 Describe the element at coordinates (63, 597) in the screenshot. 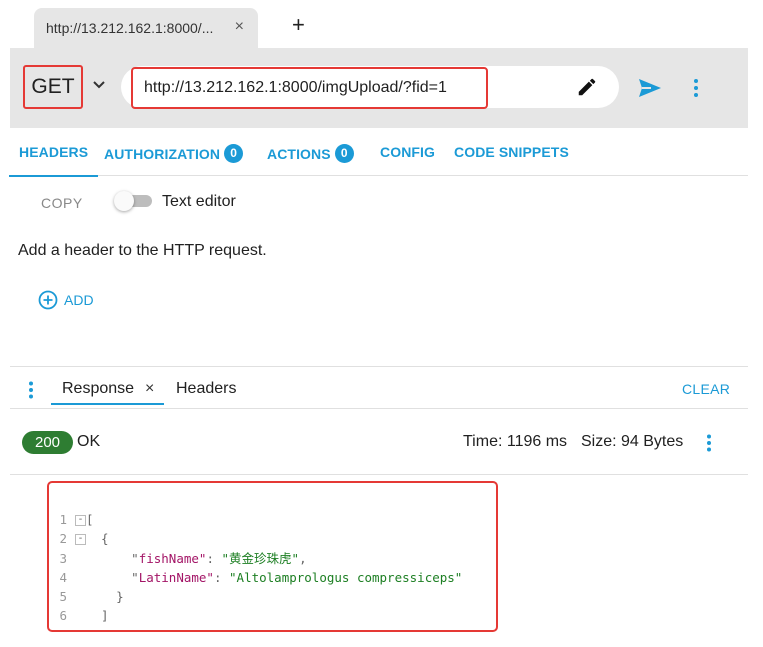

I see `line-number: 5` at that location.